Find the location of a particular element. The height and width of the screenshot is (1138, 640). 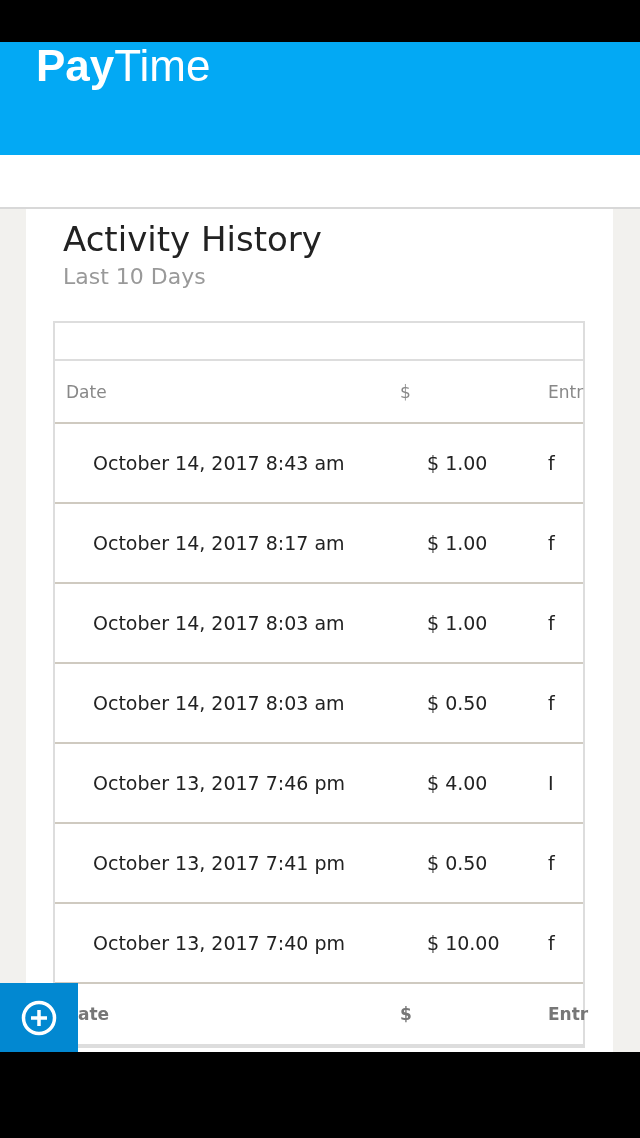

table-cell-text: $ 10.00 is located at coordinates (463, 943).